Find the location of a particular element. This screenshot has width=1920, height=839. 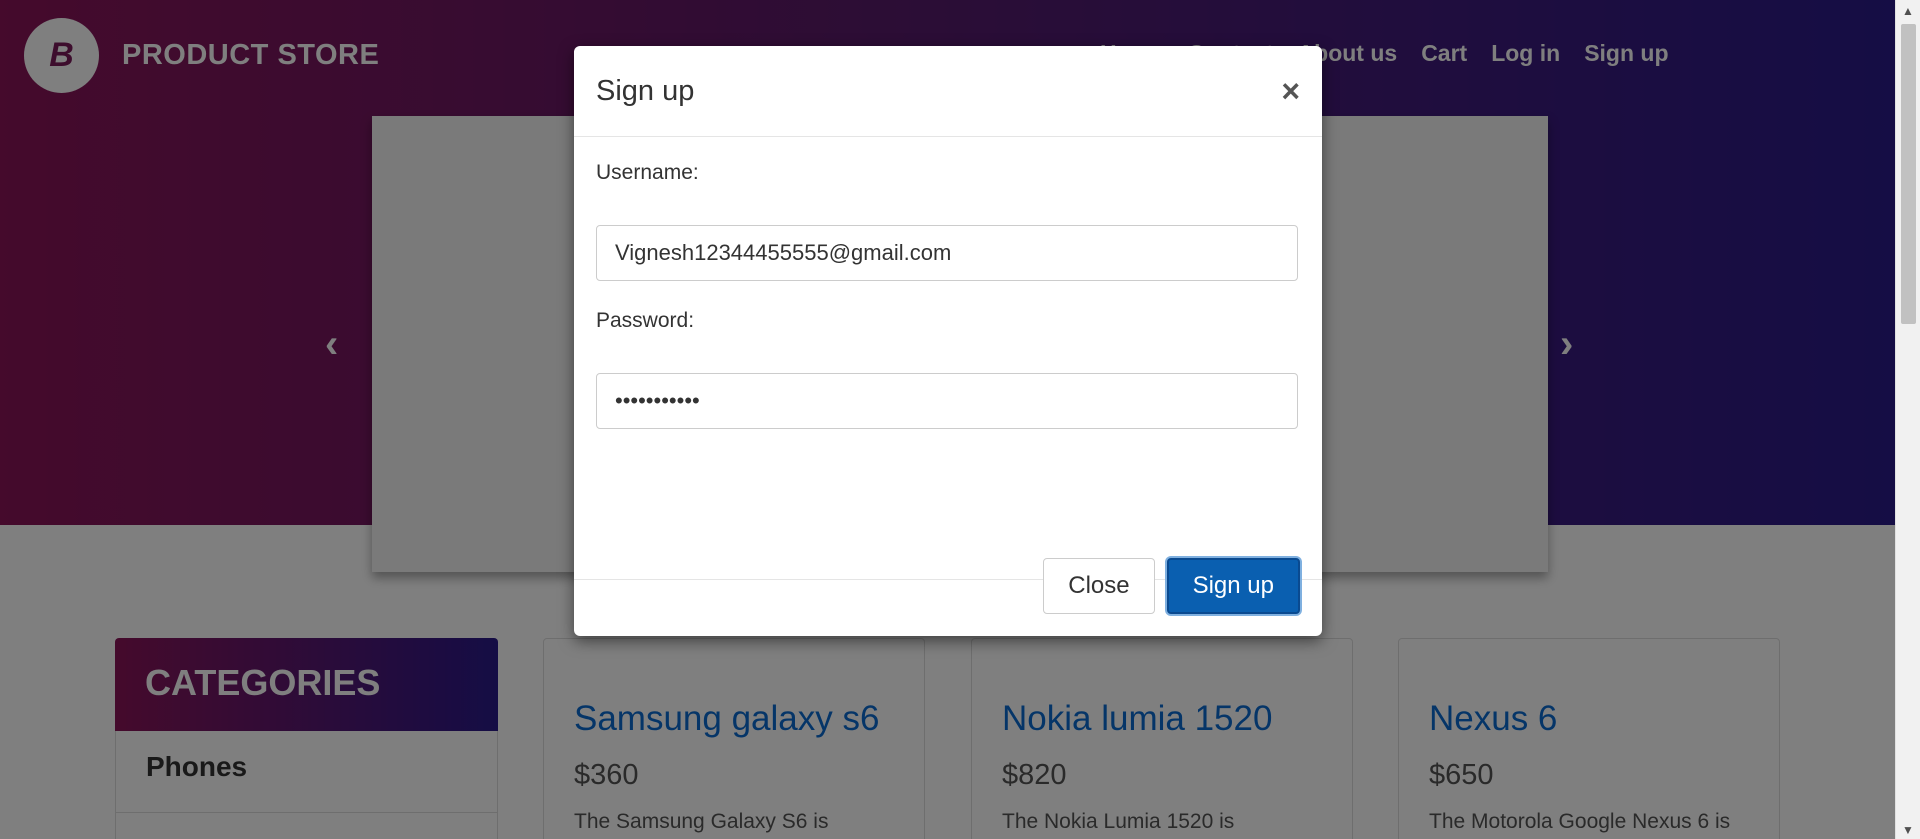

modal-title: Sign up is located at coordinates (645, 90).